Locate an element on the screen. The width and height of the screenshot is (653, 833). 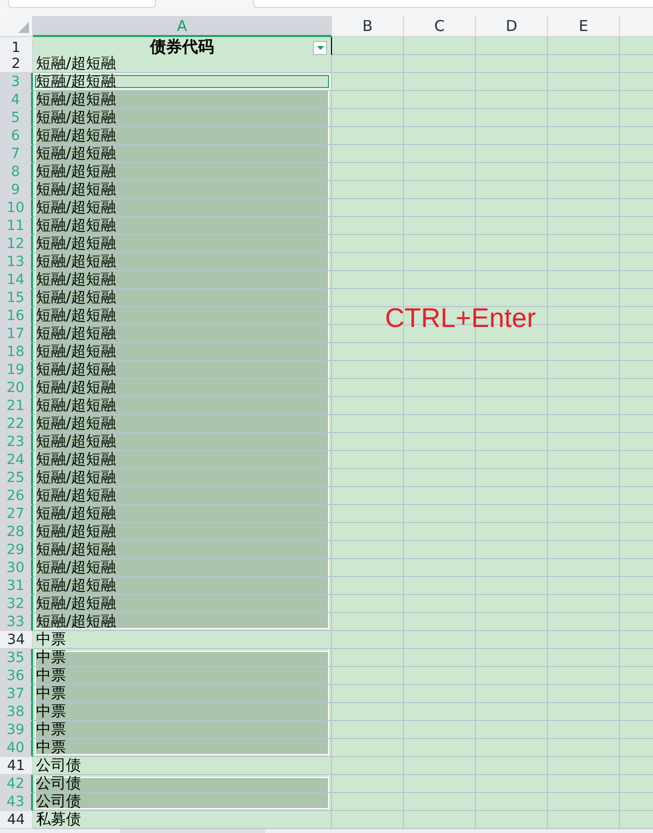
row-number: 26 is located at coordinates (16, 496).